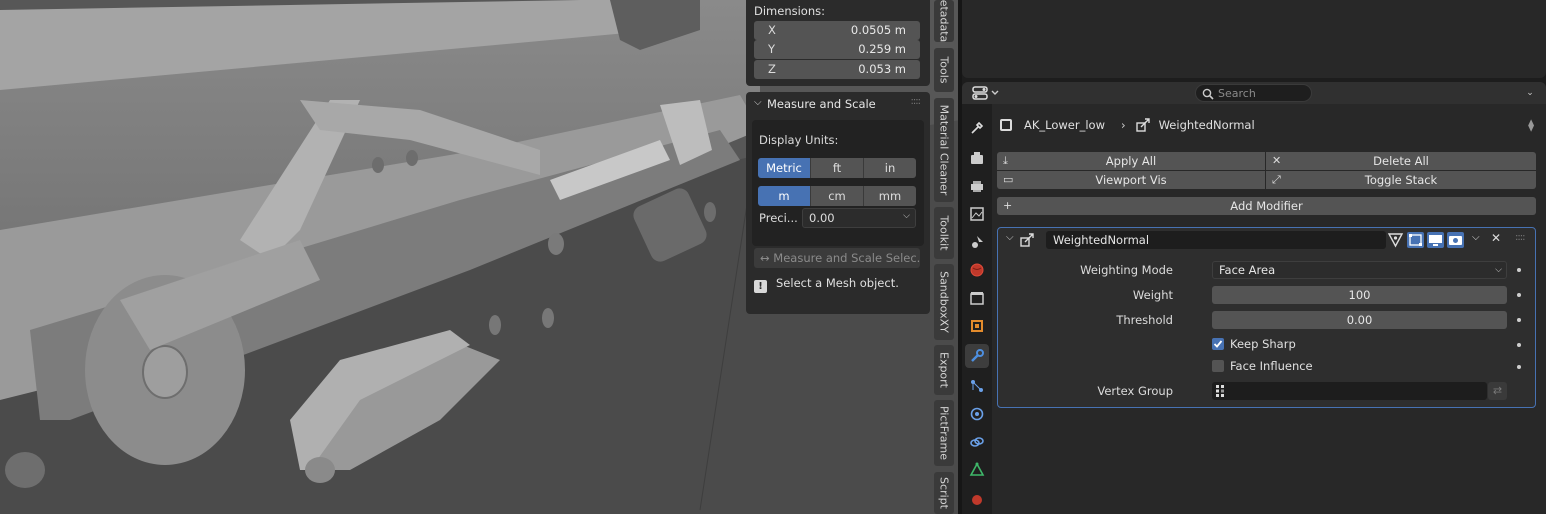 This screenshot has height=514, width=1546. What do you see at coordinates (1415, 240) in the screenshot?
I see `edit-mode-icon` at bounding box center [1415, 240].